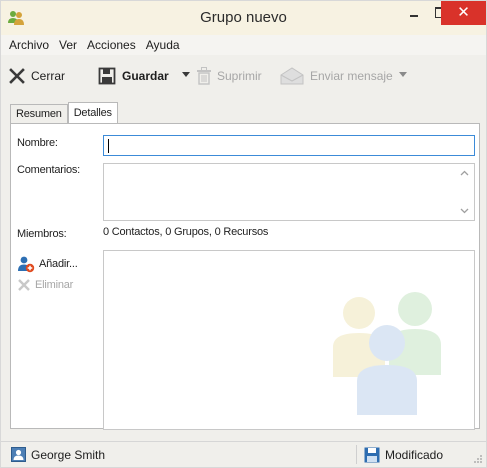 This screenshot has height=468, width=487. Describe the element at coordinates (414, 455) in the screenshot. I see `status-state-label: Modificado` at that location.